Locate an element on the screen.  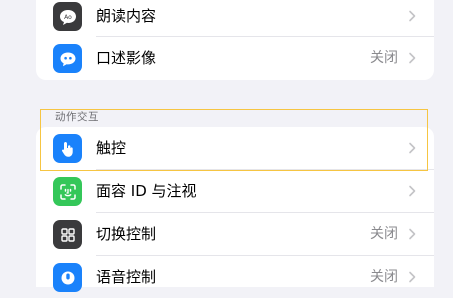
row-switch-control: 切换控制 关闭 is located at coordinates (235, 234).